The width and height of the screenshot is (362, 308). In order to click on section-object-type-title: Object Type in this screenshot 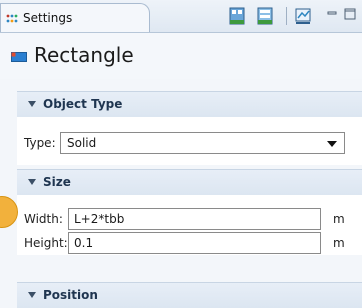, I will do `click(83, 104)`.